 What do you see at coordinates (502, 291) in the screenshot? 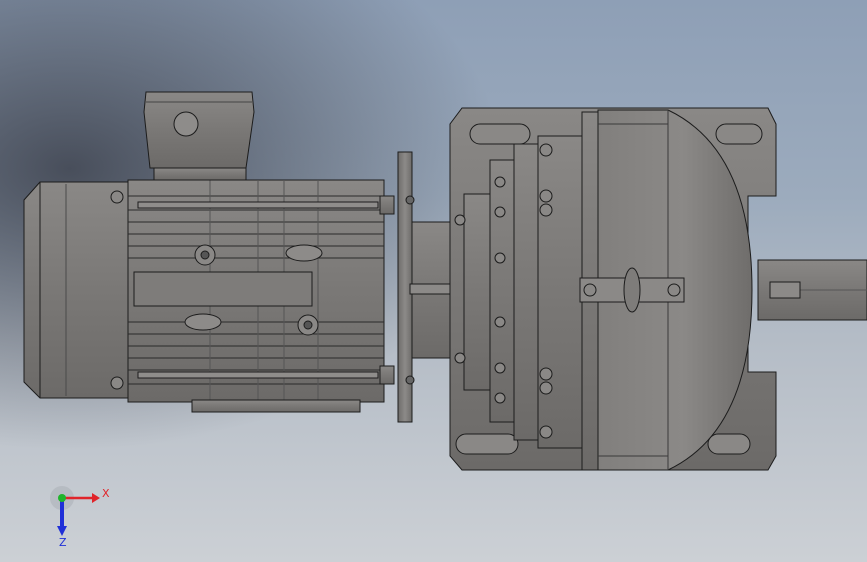
I see `input-ring` at bounding box center [502, 291].